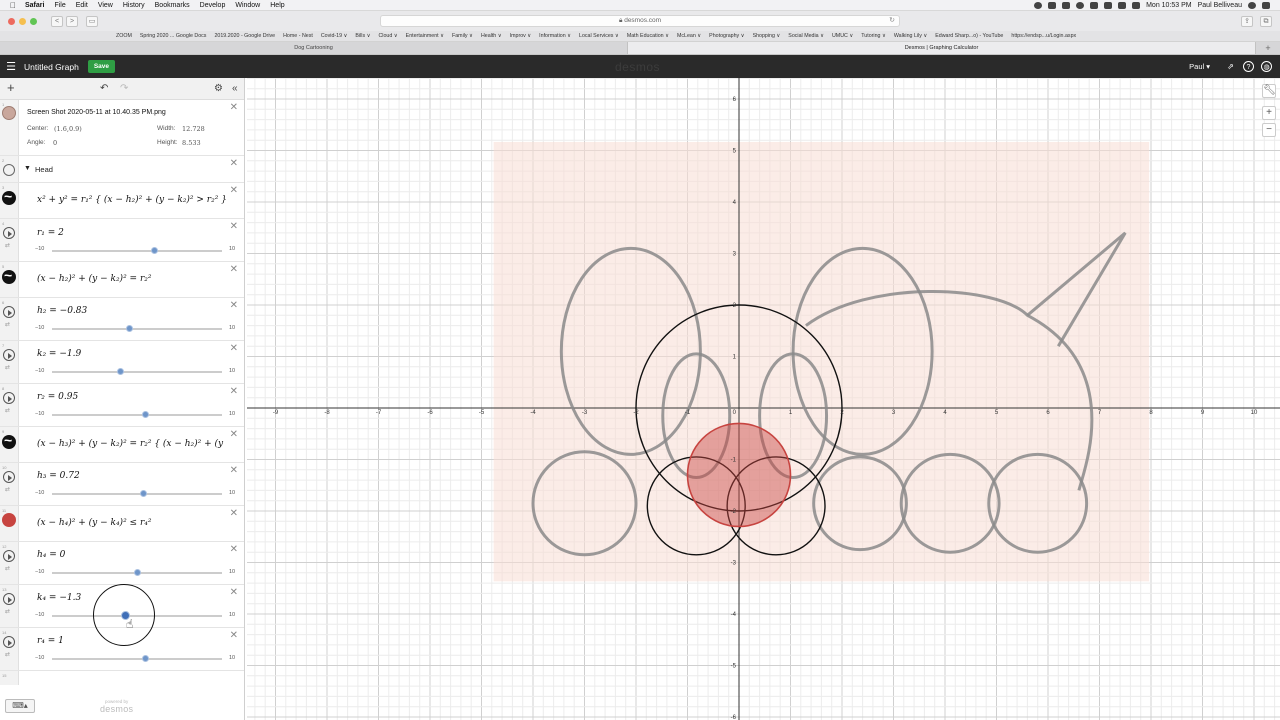 The height and width of the screenshot is (720, 1280). Describe the element at coordinates (22, 21) in the screenshot. I see `minimize-window-button` at that location.